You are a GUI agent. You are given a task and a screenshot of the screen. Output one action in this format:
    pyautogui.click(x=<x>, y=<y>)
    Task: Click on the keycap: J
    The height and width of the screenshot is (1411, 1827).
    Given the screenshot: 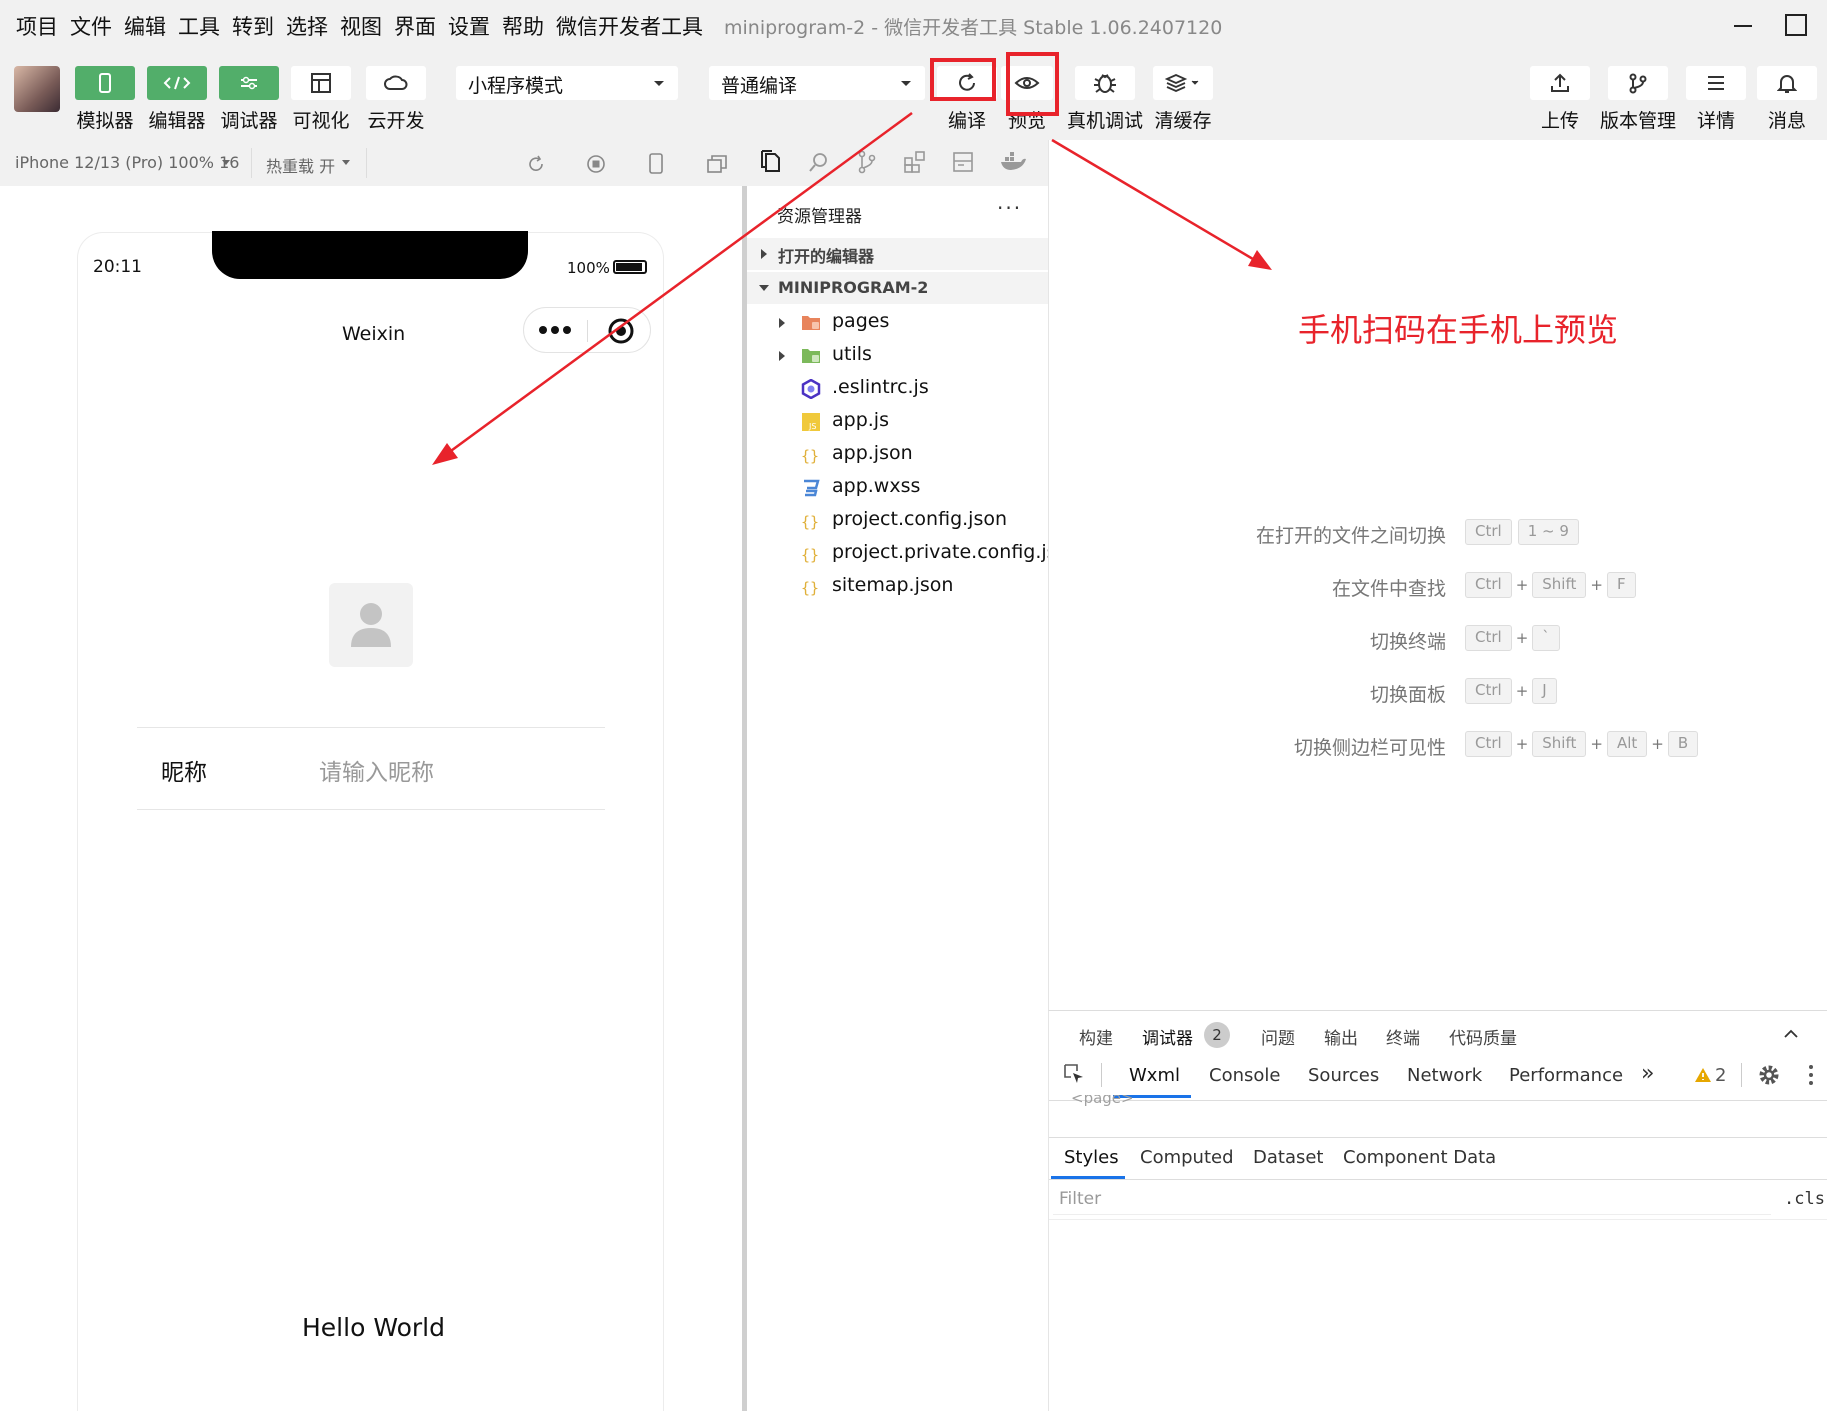 What is the action you would take?
    pyautogui.click(x=1544, y=691)
    